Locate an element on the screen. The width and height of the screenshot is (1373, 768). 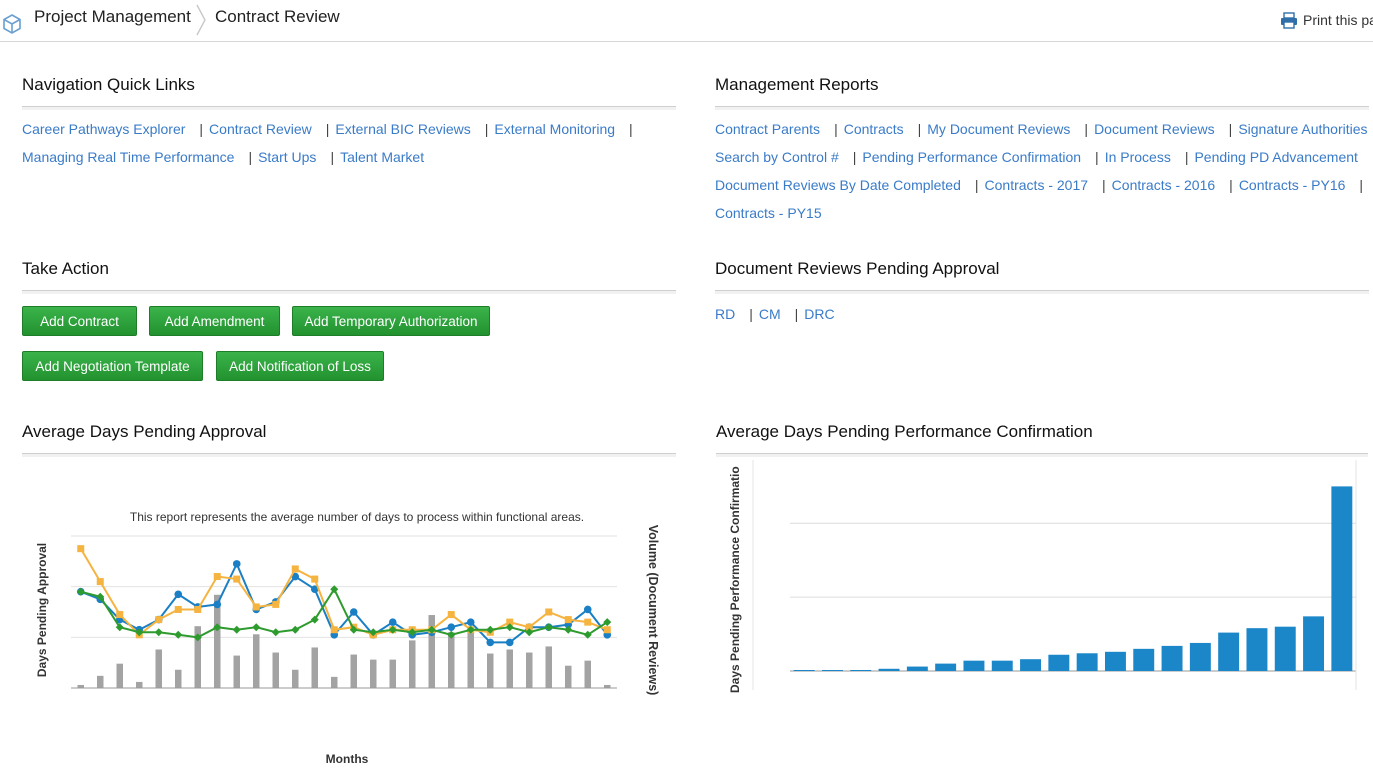
breadcrumb-project-management: Project Management is located at coordinates (112, 17).